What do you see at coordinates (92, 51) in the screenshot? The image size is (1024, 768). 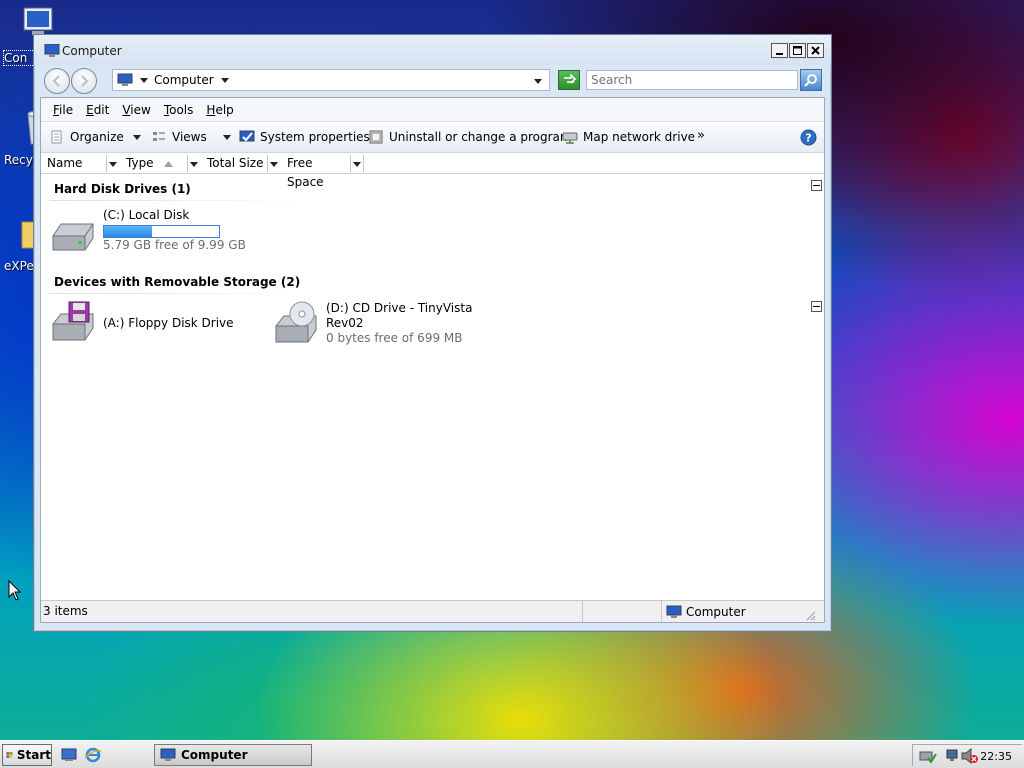 I see `window-title: Computer` at bounding box center [92, 51].